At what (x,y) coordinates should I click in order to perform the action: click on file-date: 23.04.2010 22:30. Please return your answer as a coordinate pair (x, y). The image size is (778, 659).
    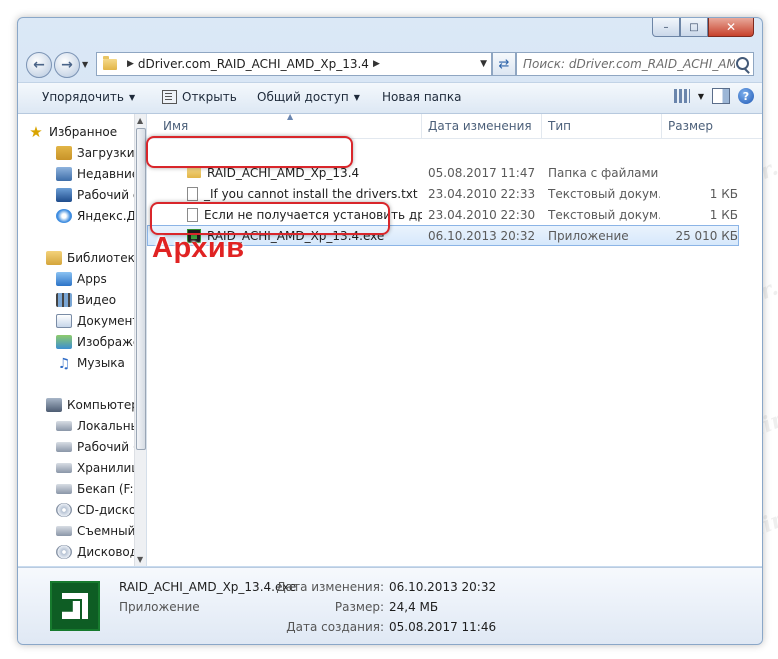
    Looking at the image, I should click on (482, 214).